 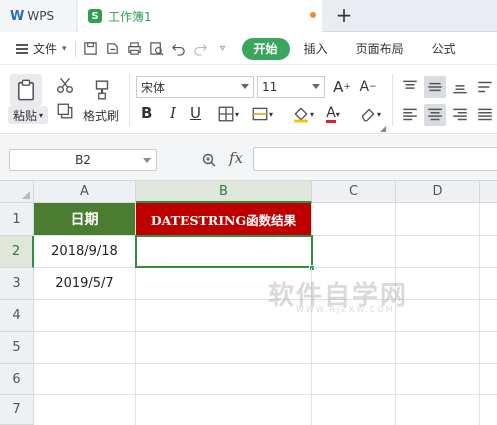 What do you see at coordinates (95, 16) in the screenshot?
I see `spreadsheet-icon: S` at bounding box center [95, 16].